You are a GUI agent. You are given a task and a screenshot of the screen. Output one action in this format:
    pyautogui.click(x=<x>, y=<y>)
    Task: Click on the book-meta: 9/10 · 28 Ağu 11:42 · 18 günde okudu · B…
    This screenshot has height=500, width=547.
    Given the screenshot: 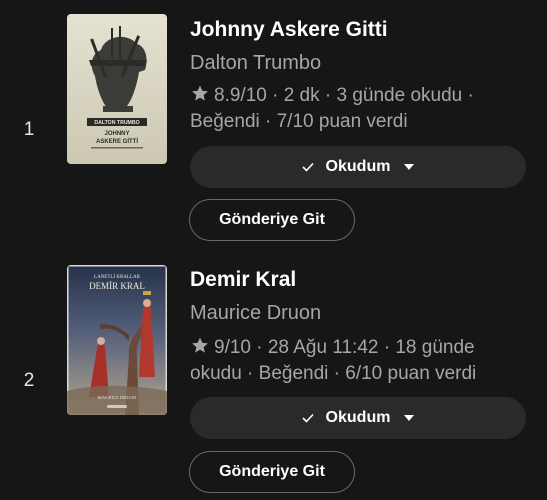 What is the action you would take?
    pyautogui.click(x=355, y=361)
    